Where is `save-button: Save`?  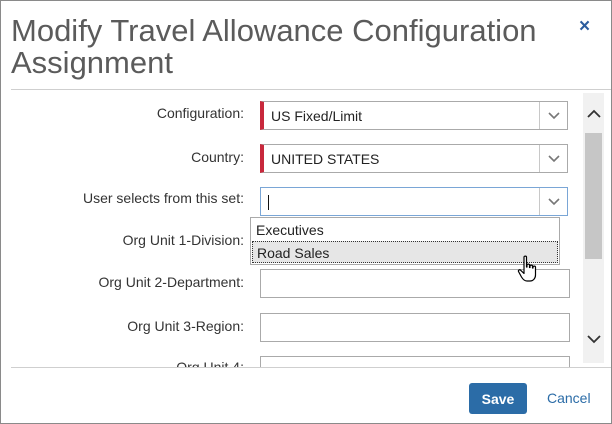 save-button: Save is located at coordinates (498, 398).